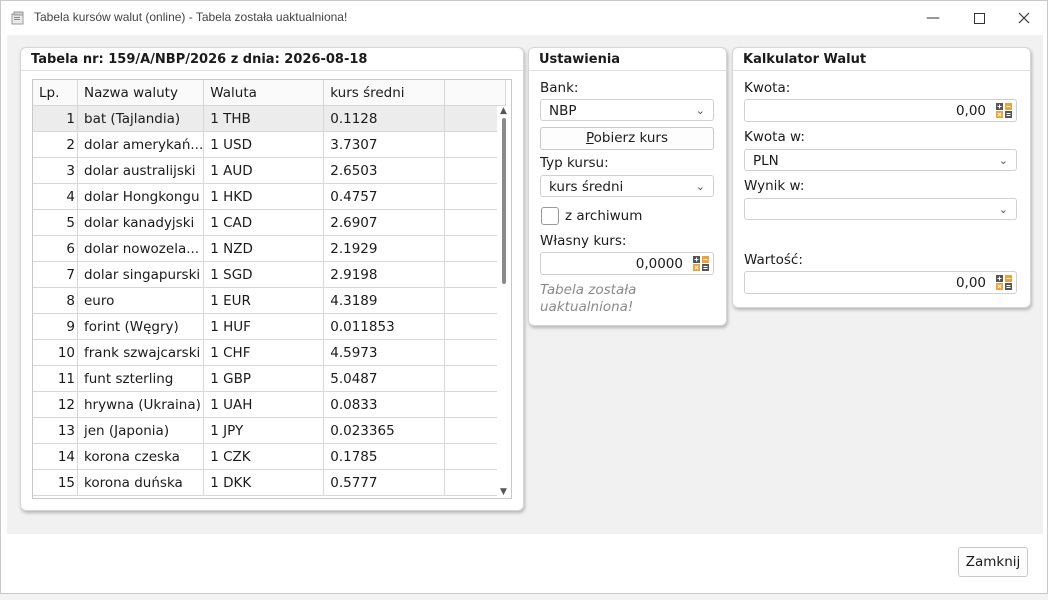 This screenshot has width=1048, height=600. What do you see at coordinates (384, 222) in the screenshot?
I see `cell-avg-rate: 2.6907` at bounding box center [384, 222].